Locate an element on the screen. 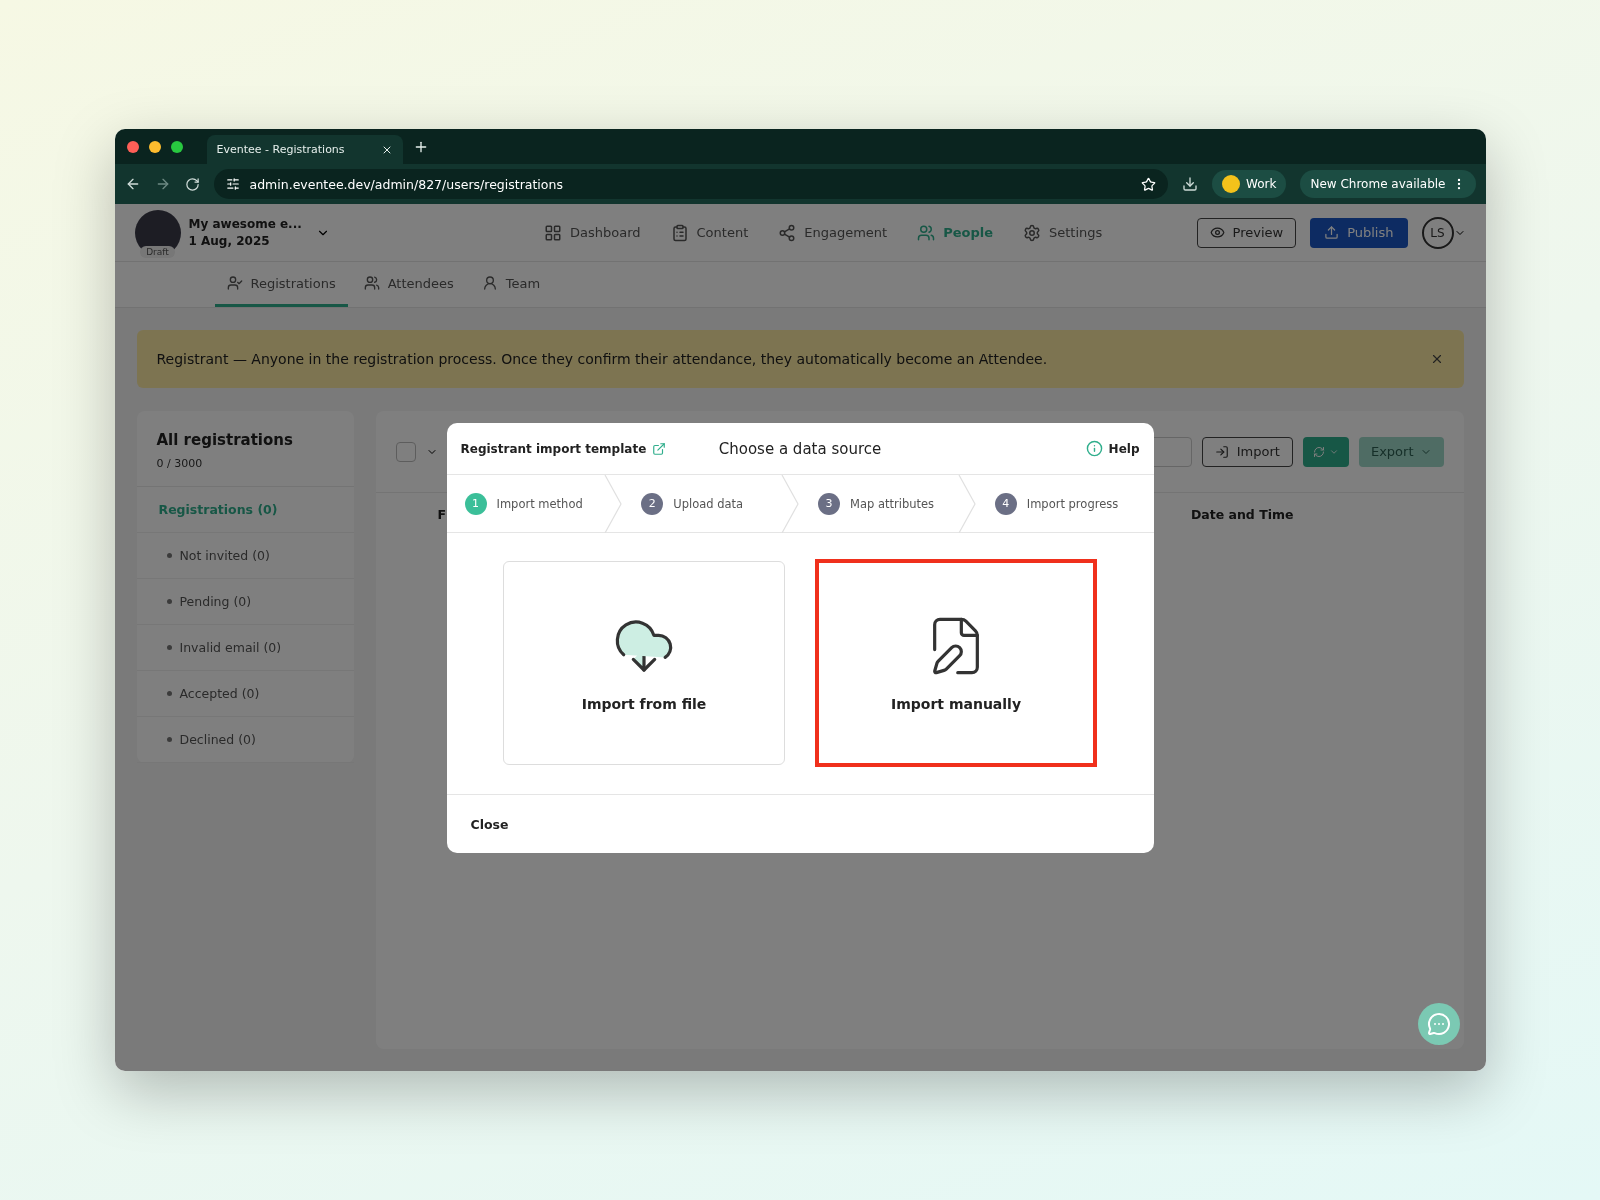 The height and width of the screenshot is (1200, 1600). close-button: Close is located at coordinates (489, 824).